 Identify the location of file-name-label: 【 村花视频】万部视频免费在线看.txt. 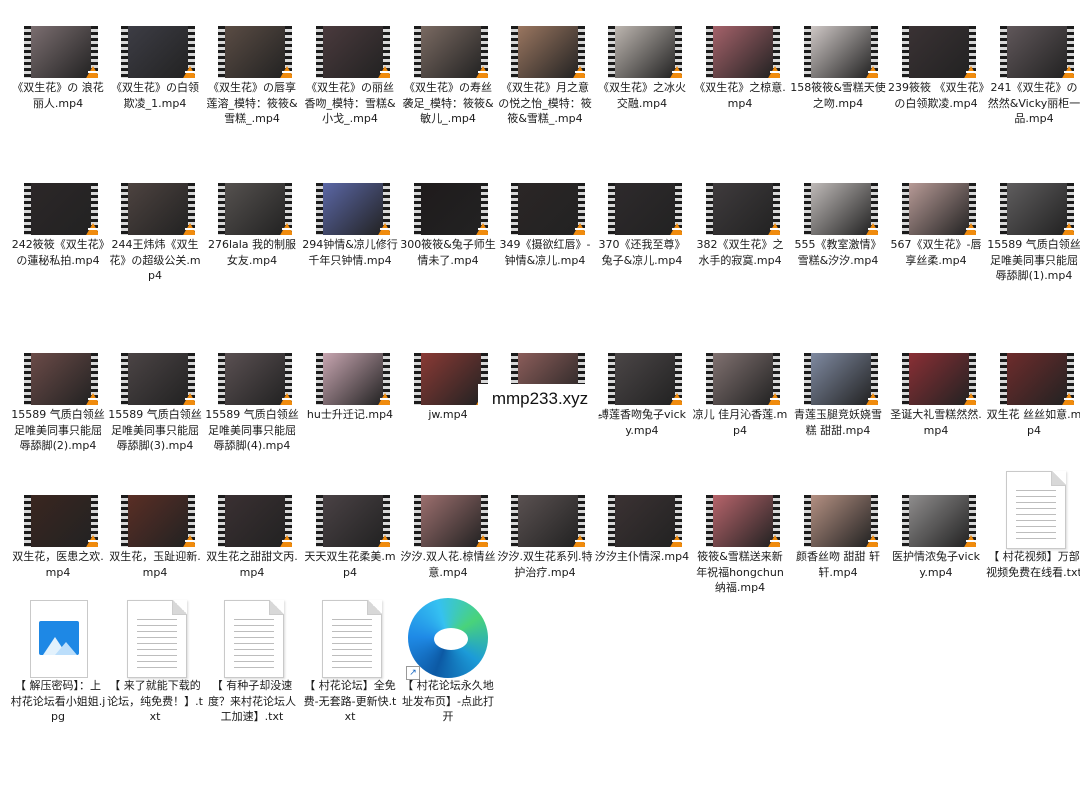
(1033, 564).